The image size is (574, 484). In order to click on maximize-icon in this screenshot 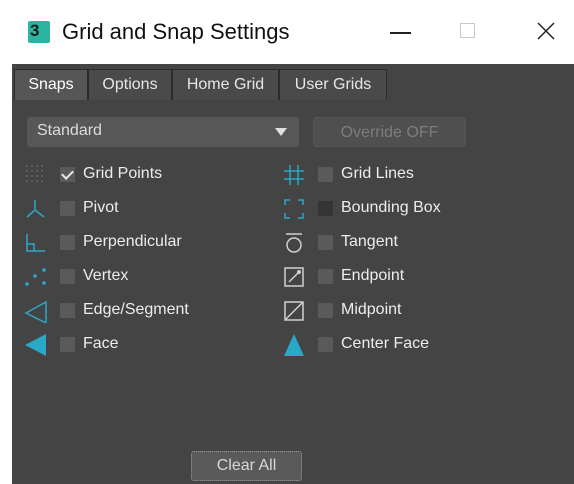, I will do `click(467, 30)`.